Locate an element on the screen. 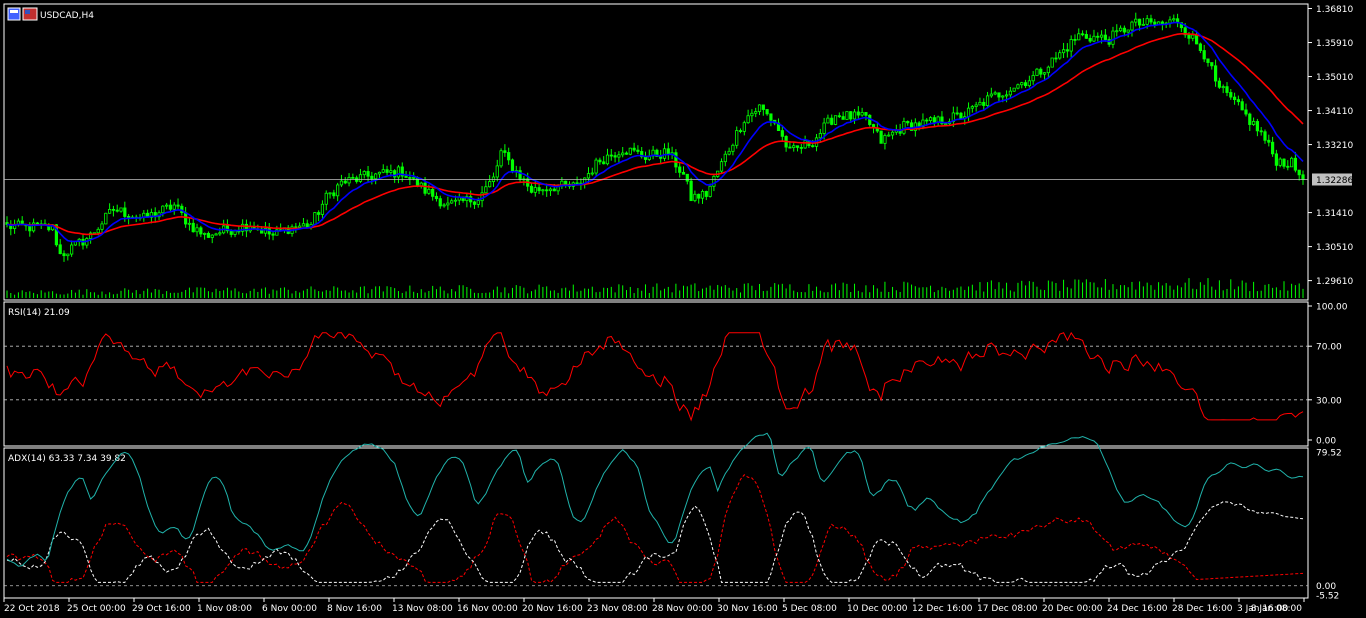  adx-tick-label: -5.52 is located at coordinates (1327, 597).